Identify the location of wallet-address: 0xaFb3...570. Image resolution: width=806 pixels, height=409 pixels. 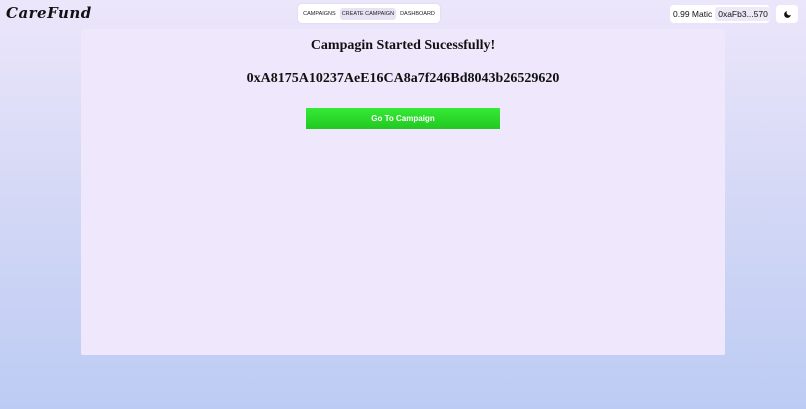
(743, 14).